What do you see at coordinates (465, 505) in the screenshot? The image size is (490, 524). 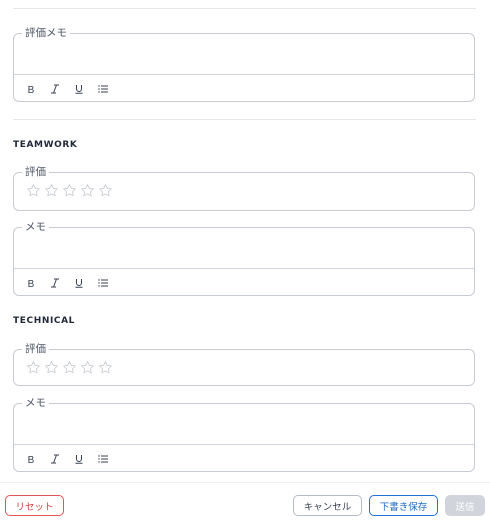 I see `submit-button: 送信` at bounding box center [465, 505].